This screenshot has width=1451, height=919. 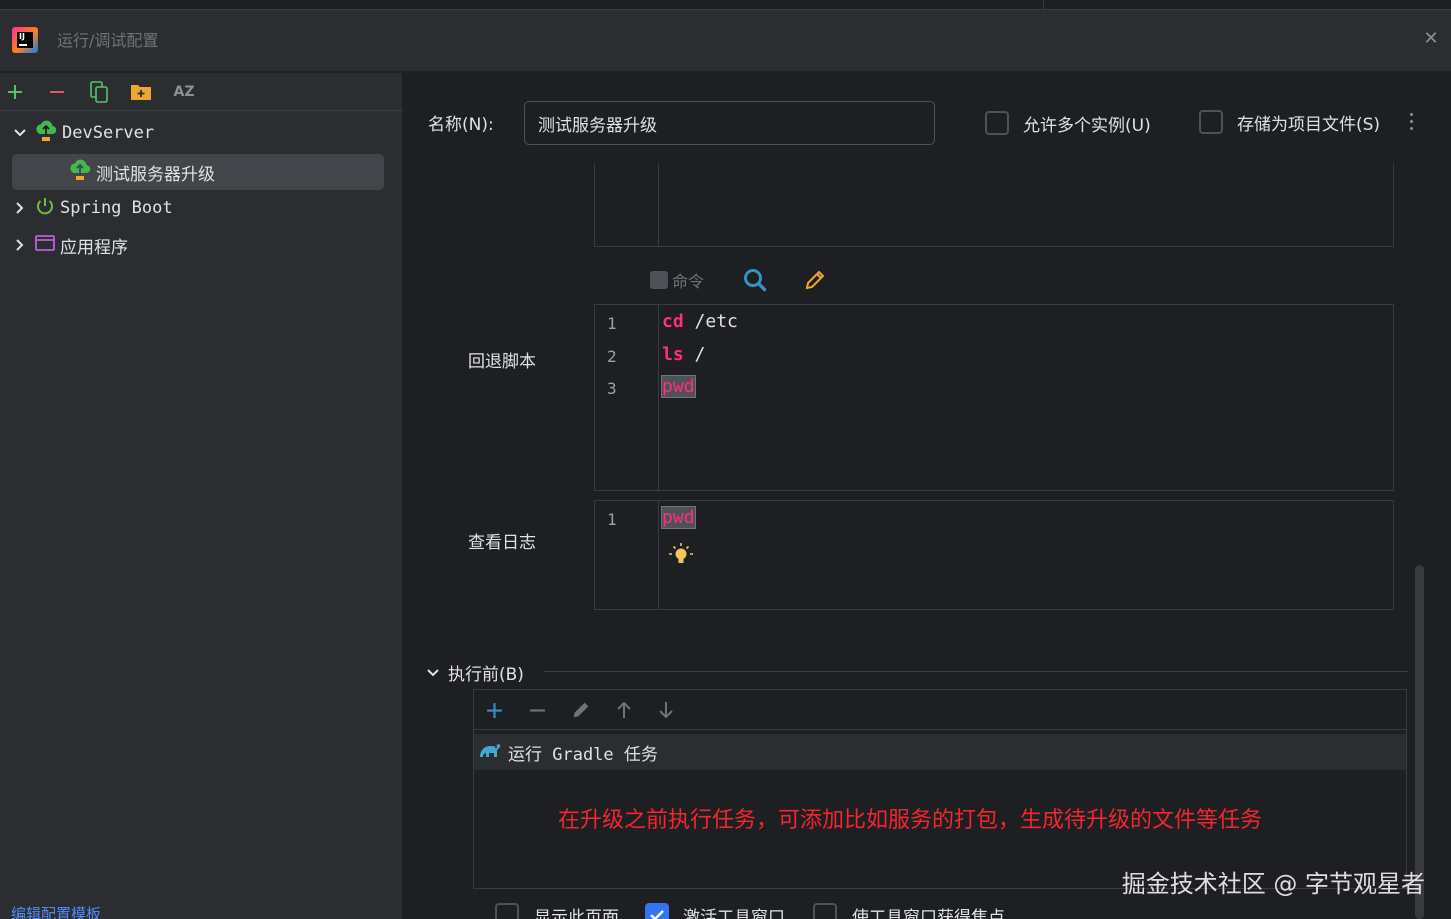 I want to click on allow-multiple-checkbox, so click(x=997, y=123).